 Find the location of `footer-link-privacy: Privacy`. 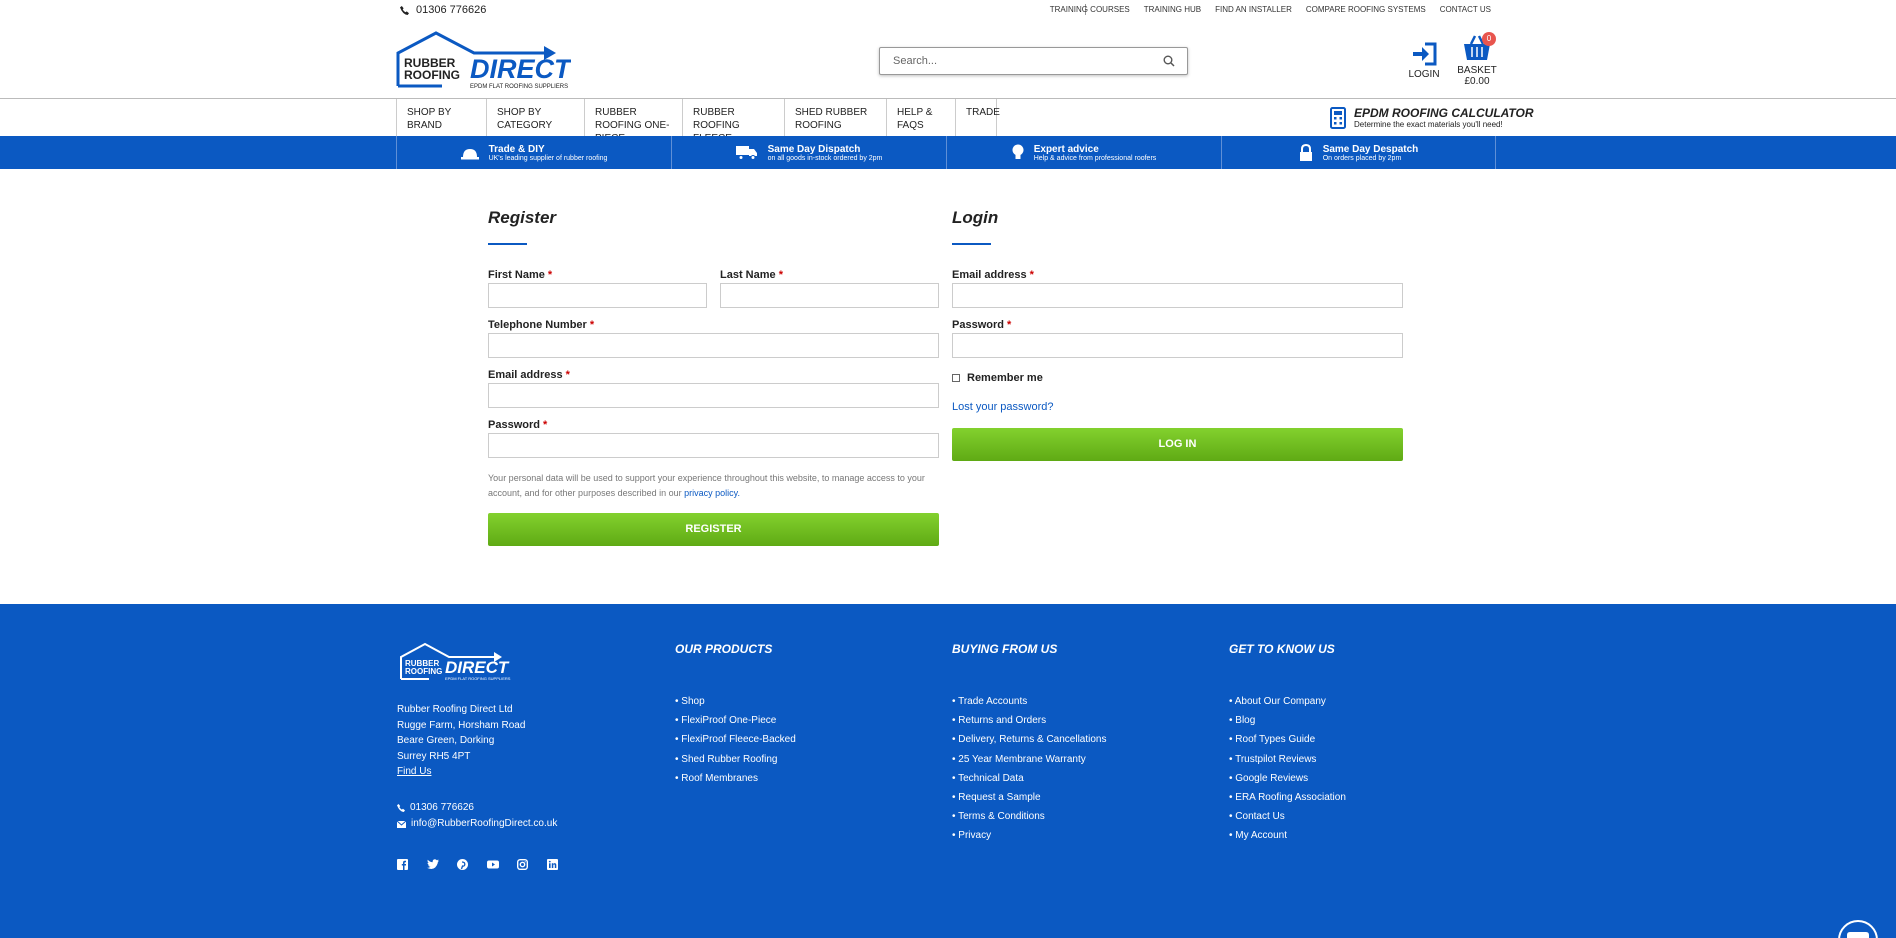

footer-link-privacy: Privacy is located at coordinates (1029, 835).